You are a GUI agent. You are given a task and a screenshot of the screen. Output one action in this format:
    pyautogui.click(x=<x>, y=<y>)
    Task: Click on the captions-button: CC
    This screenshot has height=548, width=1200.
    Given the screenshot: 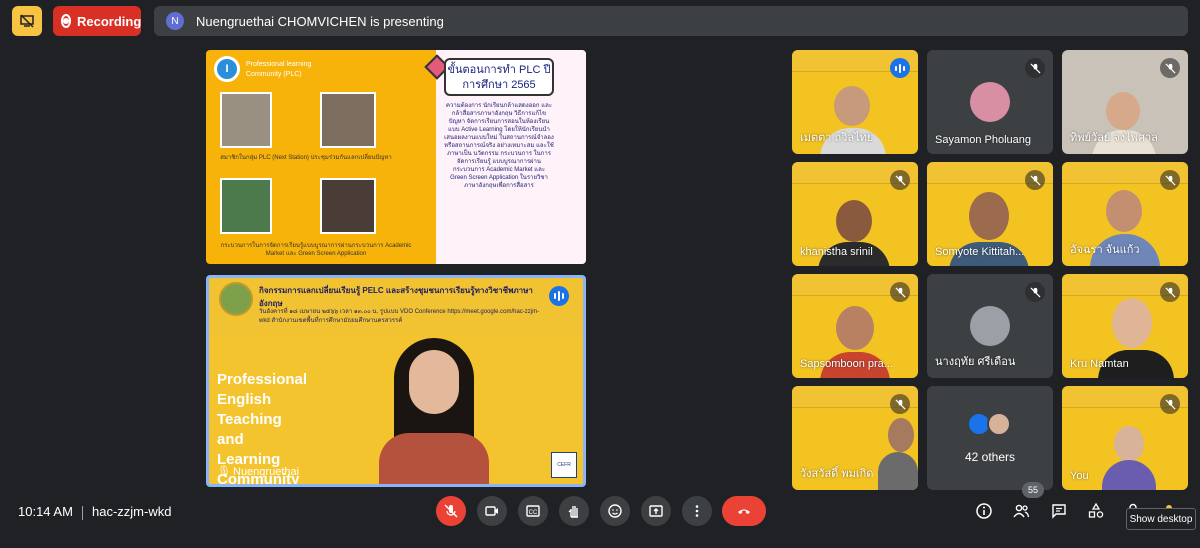 What is the action you would take?
    pyautogui.click(x=533, y=511)
    